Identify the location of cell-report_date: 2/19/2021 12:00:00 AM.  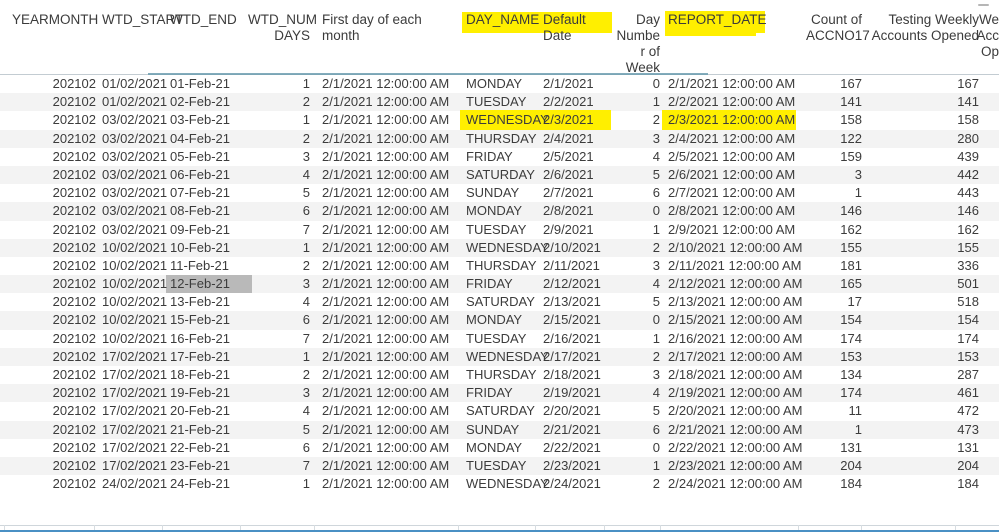
(735, 393).